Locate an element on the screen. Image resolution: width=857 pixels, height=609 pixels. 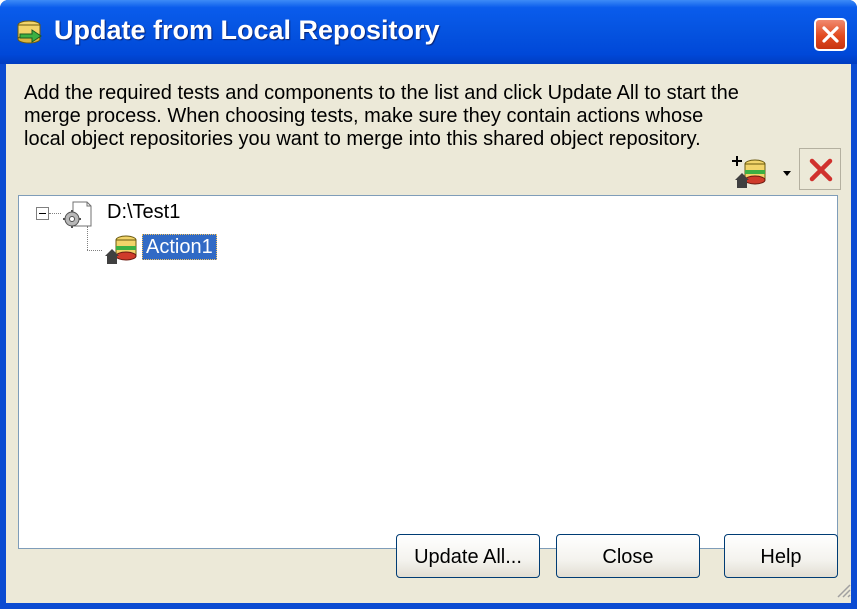
close-dialog-button: Close is located at coordinates (628, 556).